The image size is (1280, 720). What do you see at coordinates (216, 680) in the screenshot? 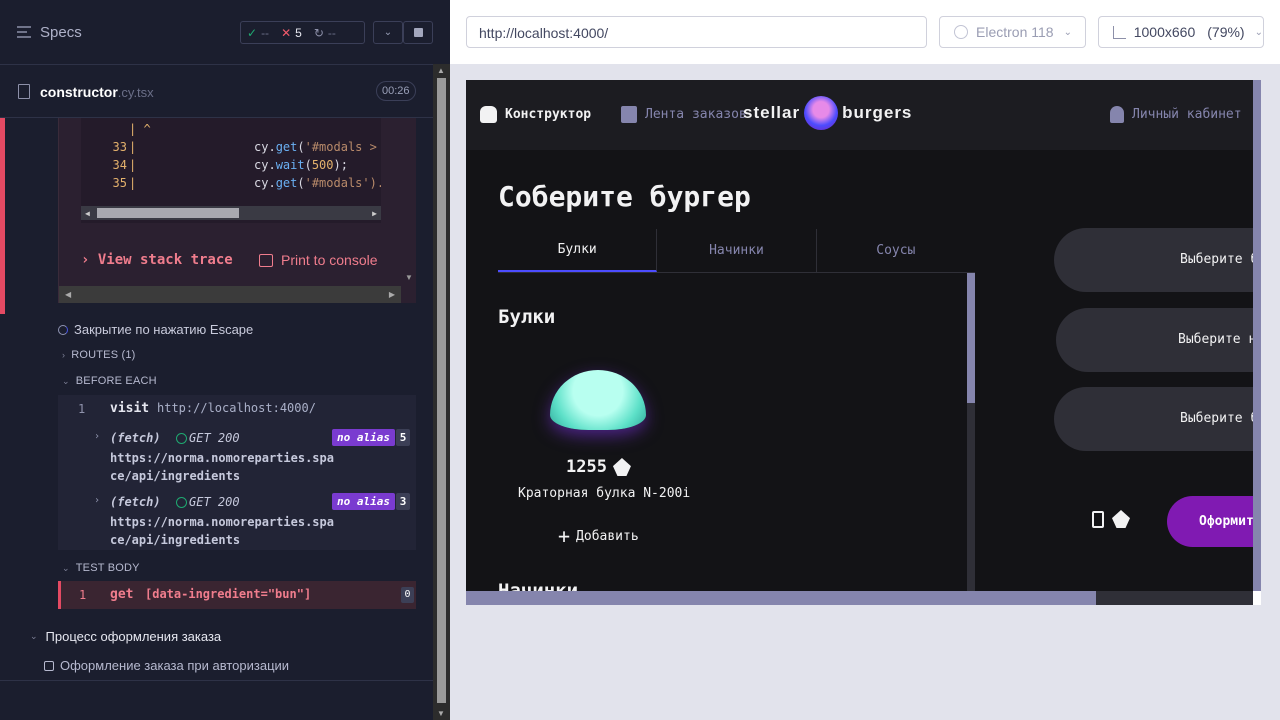
I see `divider` at bounding box center [216, 680].